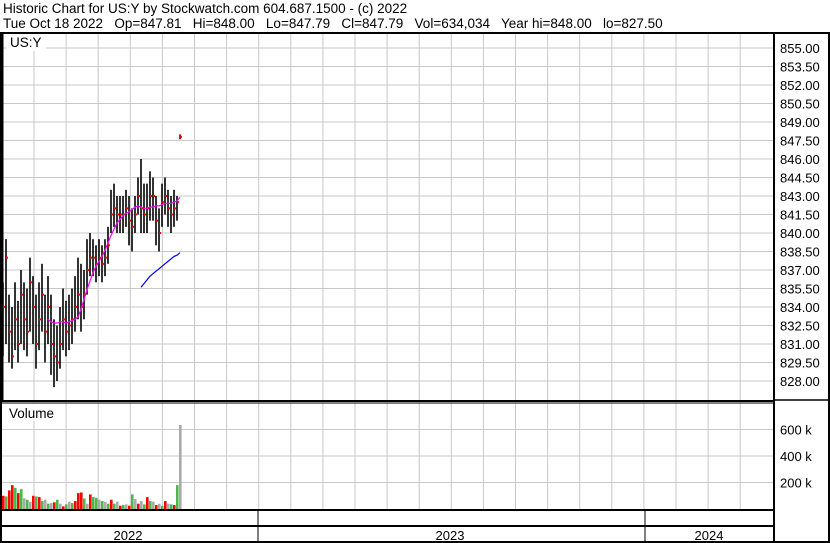 This screenshot has width=830, height=543. What do you see at coordinates (800, 307) in the screenshot?
I see `price-tick-label: 834.00` at bounding box center [800, 307].